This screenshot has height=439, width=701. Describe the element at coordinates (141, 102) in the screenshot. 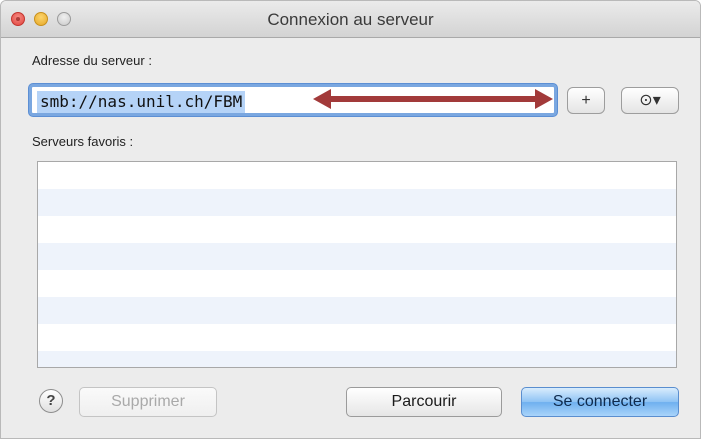

I see `server-address-value: smb://nas.unil.ch/FBM` at that location.